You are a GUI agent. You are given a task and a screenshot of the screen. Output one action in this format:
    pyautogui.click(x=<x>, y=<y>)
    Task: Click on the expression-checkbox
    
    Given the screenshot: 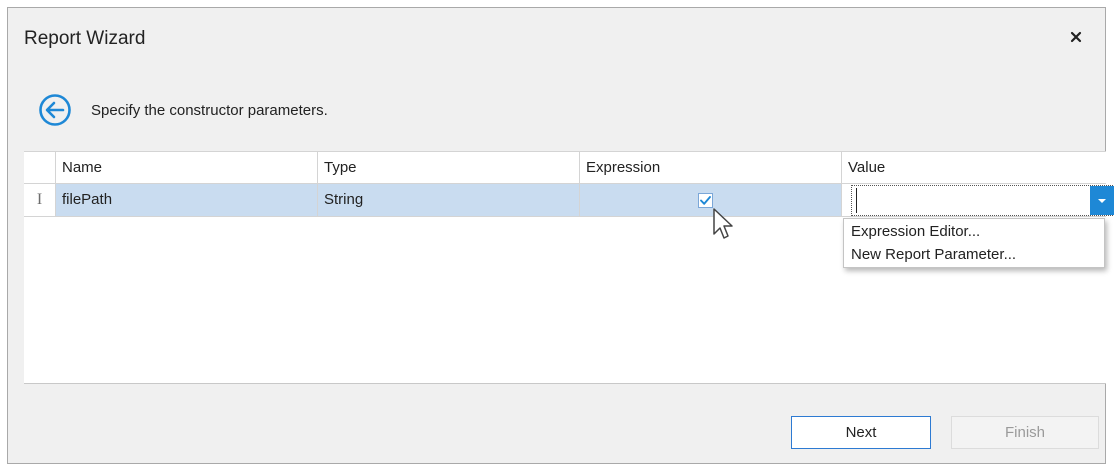 What is the action you would take?
    pyautogui.click(x=705, y=200)
    